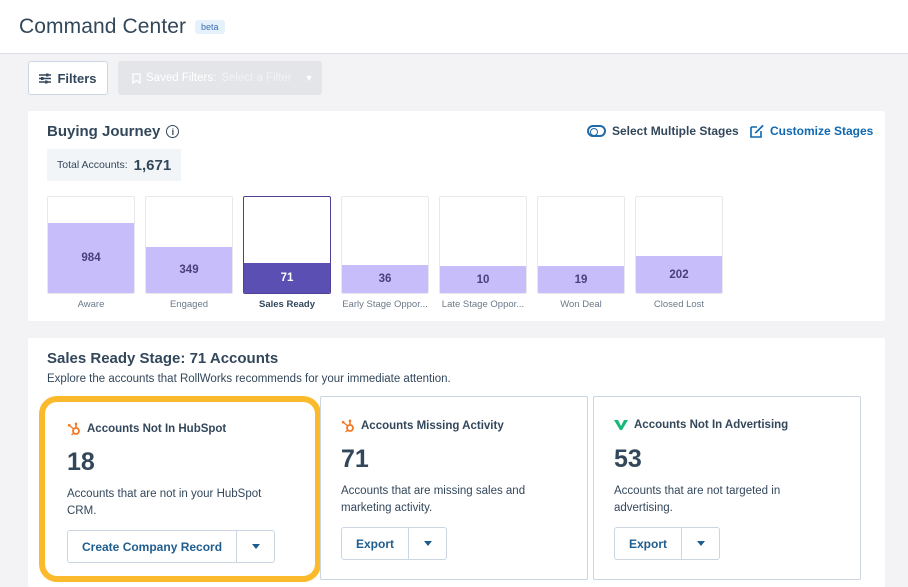 This screenshot has width=908, height=587. Describe the element at coordinates (581, 245) in the screenshot. I see `stage-tile-won-deal: 19` at that location.